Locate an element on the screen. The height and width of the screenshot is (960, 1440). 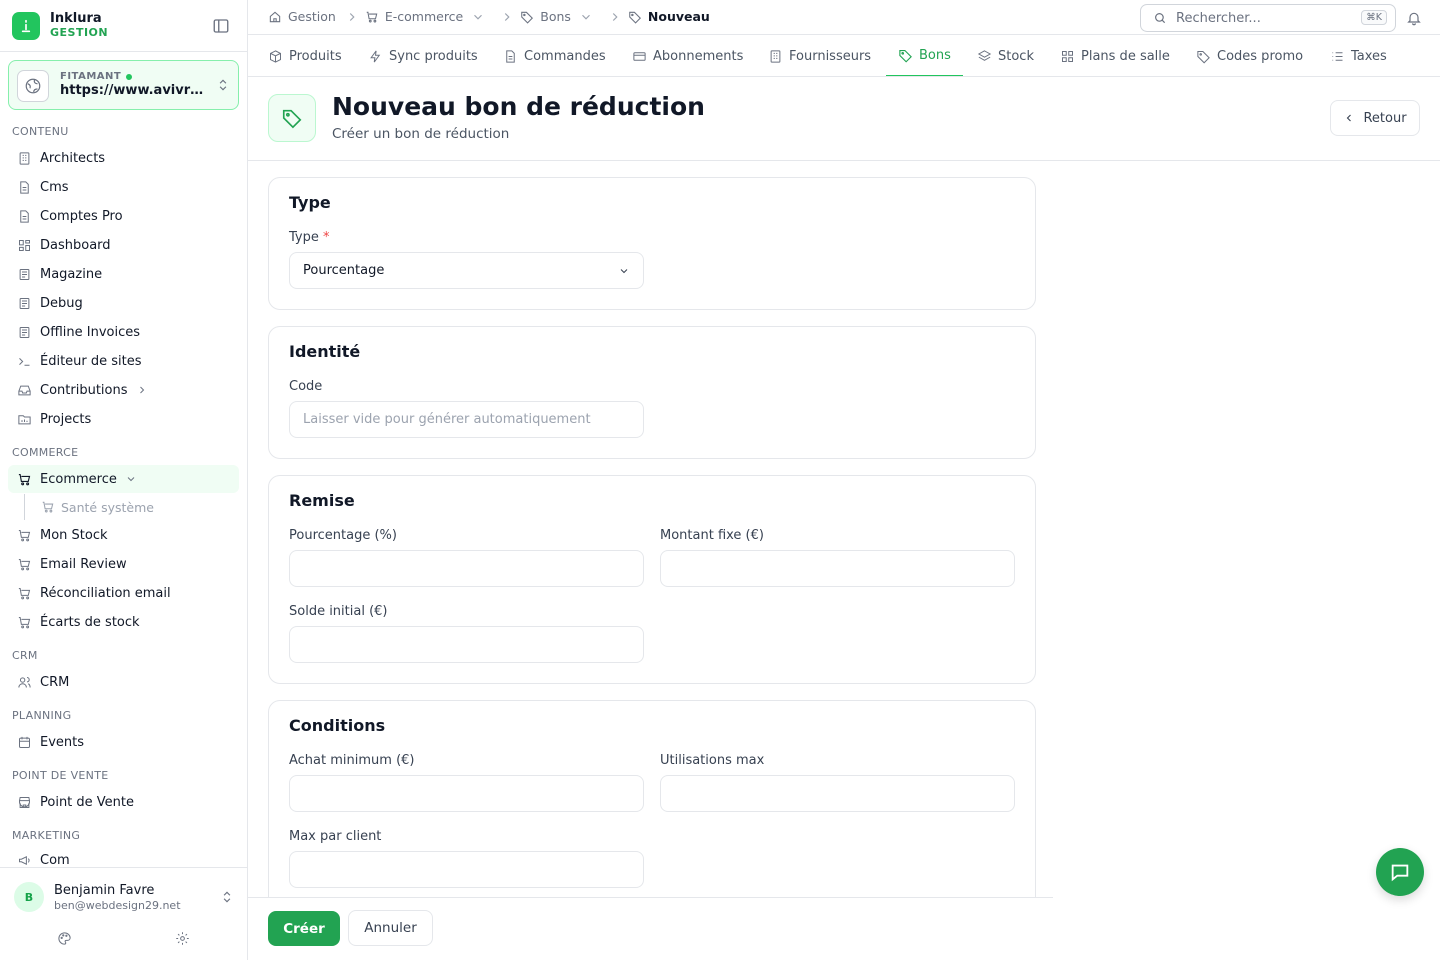
breadcrumb-bons: Bons is located at coordinates (559, 16).